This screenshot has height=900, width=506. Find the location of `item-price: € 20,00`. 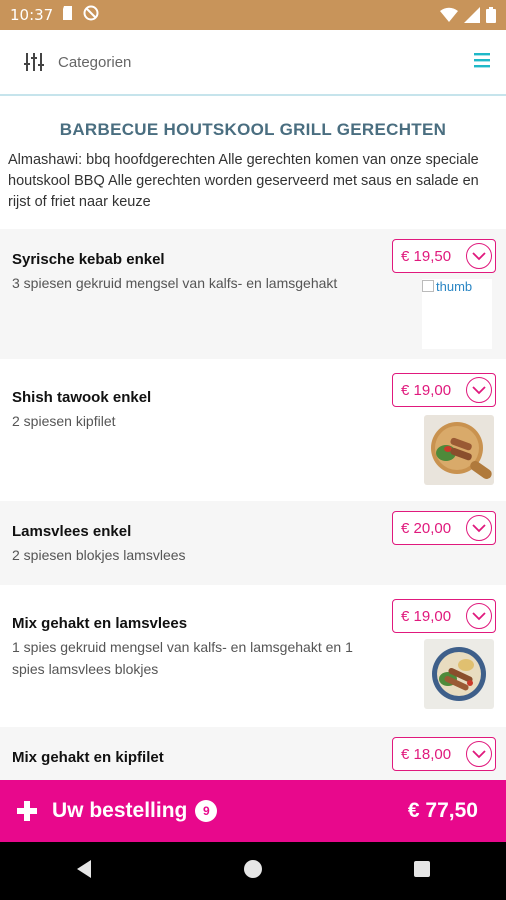

item-price: € 20,00 is located at coordinates (426, 528).